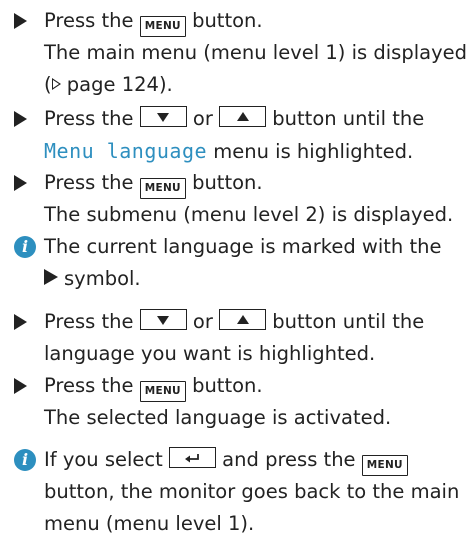 Image resolution: width=471 pixels, height=540 pixels. Describe the element at coordinates (106, 459) in the screenshot. I see `info-text: If you select` at that location.